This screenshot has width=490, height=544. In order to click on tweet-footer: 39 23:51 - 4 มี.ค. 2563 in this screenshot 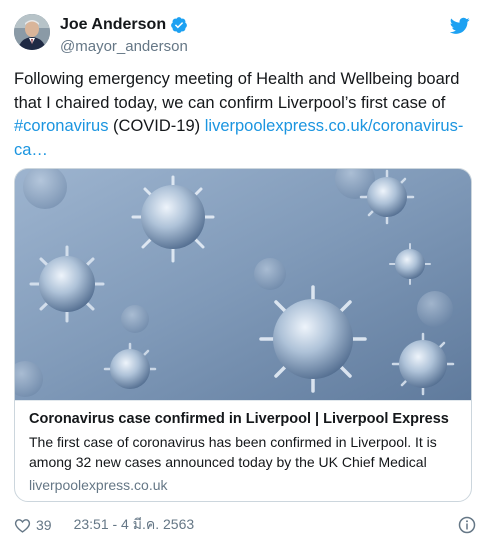, I will do `click(245, 525)`.